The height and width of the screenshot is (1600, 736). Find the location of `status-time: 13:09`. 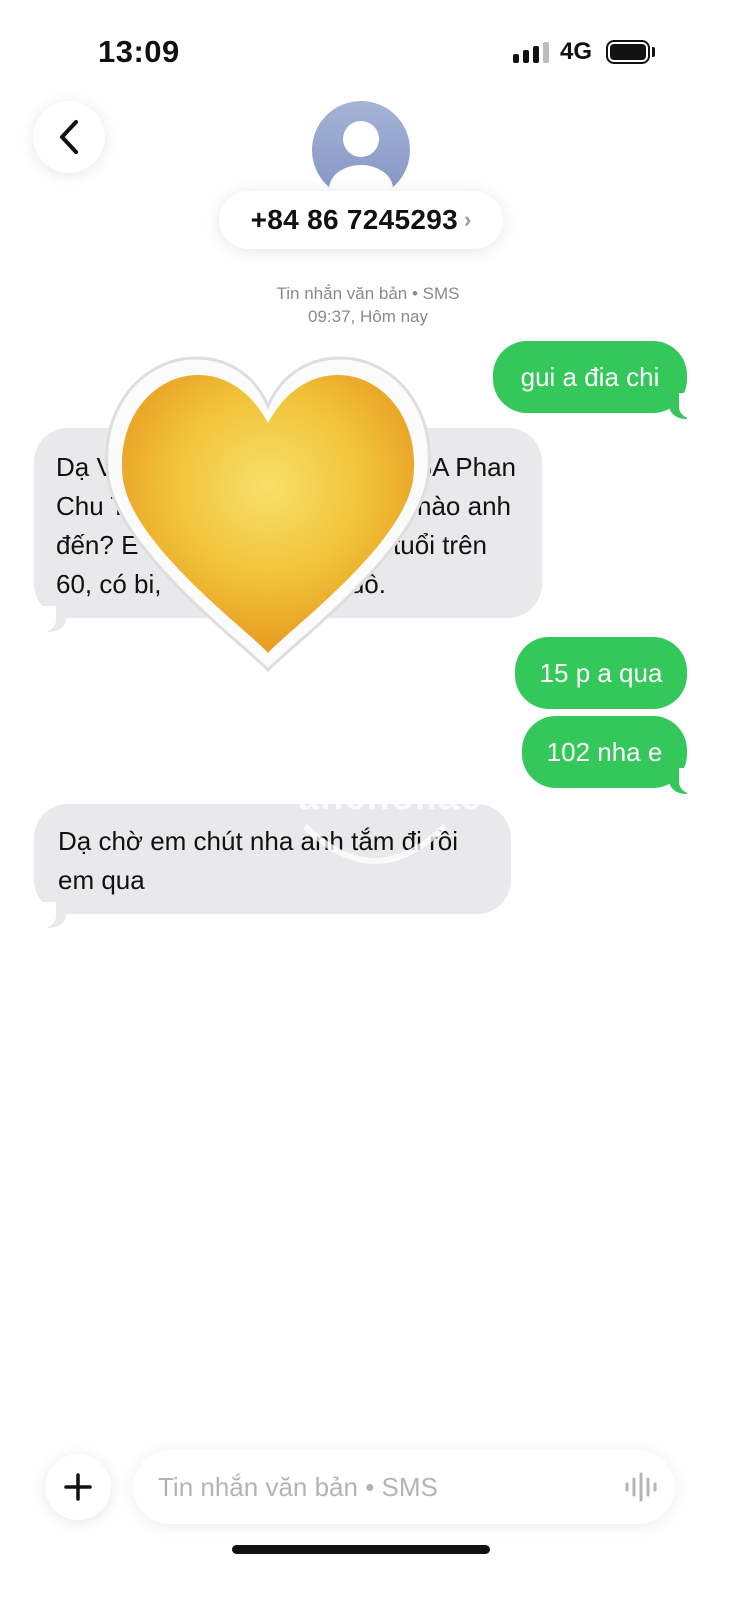

status-time: 13:09 is located at coordinates (139, 51).